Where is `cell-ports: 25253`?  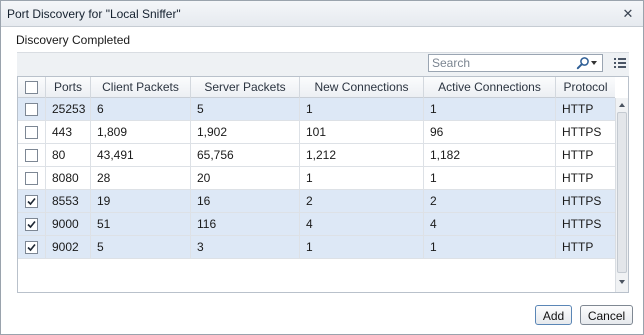
cell-ports: 25253 is located at coordinates (68, 109).